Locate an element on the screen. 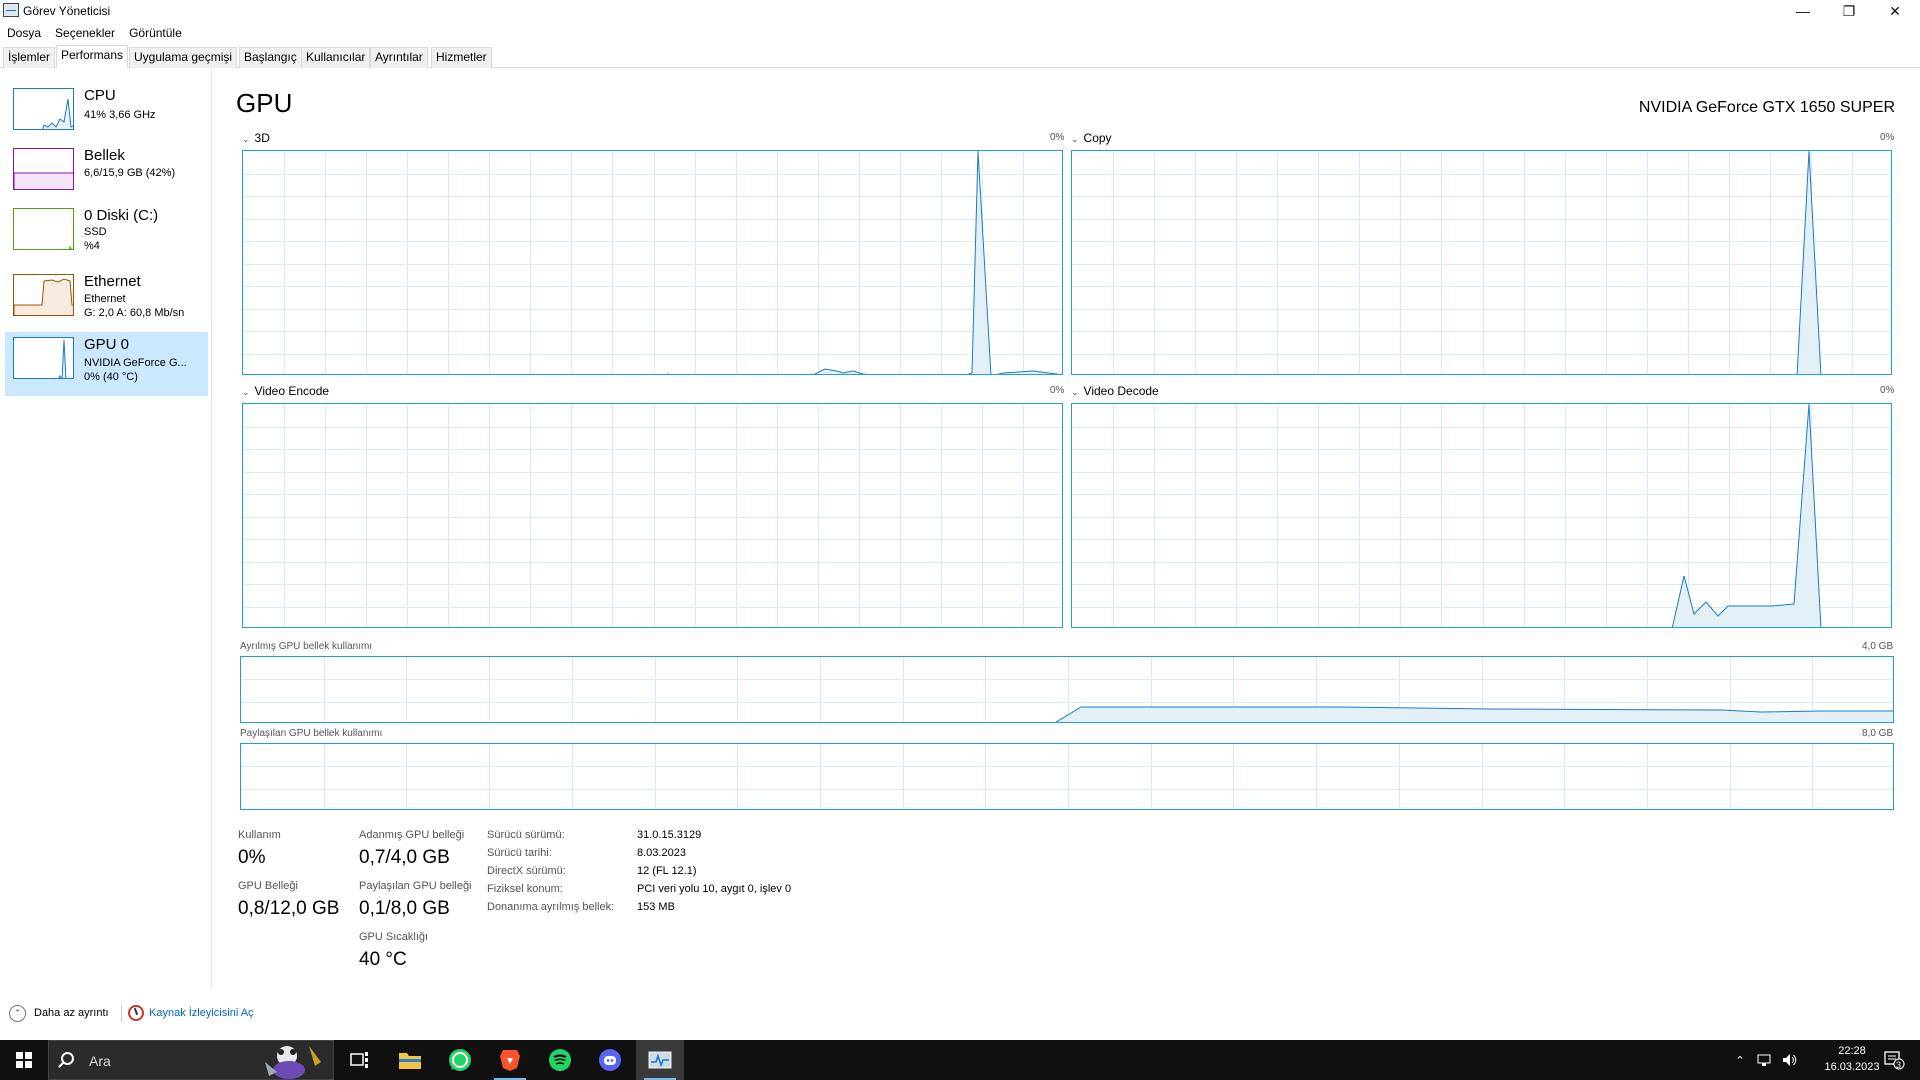 The width and height of the screenshot is (1920, 1080). spotify-icon is located at coordinates (560, 1060).